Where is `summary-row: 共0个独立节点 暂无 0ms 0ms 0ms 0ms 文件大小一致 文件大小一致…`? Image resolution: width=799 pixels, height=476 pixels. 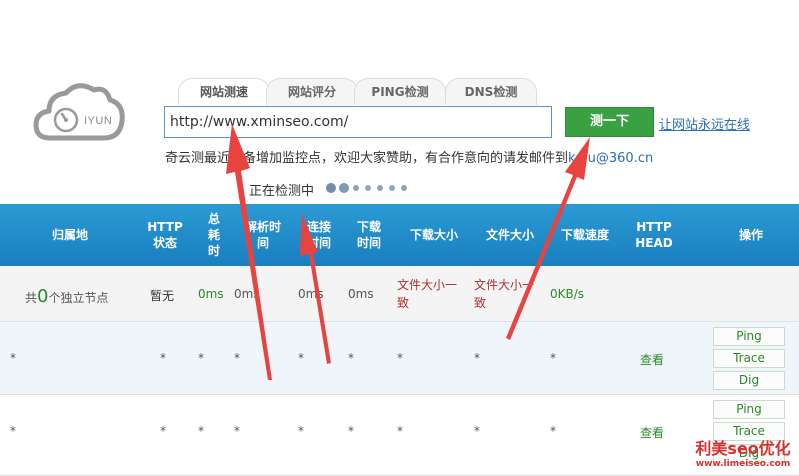 summary-row: 共0个独立节点 暂无 0ms 0ms 0ms 0ms 文件大小一致 文件大小一致… is located at coordinates (399, 294).